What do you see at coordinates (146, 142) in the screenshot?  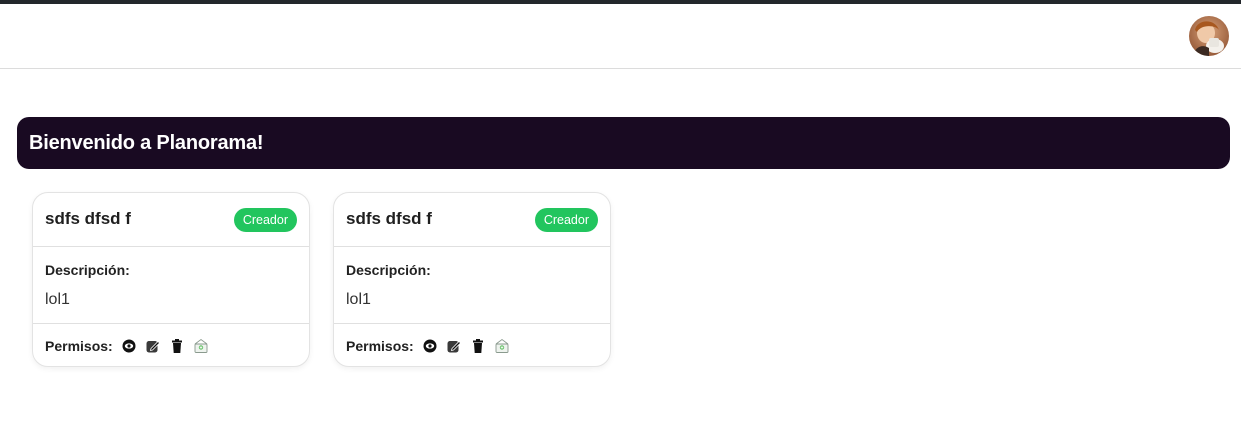 I see `welcome-title: Bienvenido a Planorama!` at bounding box center [146, 142].